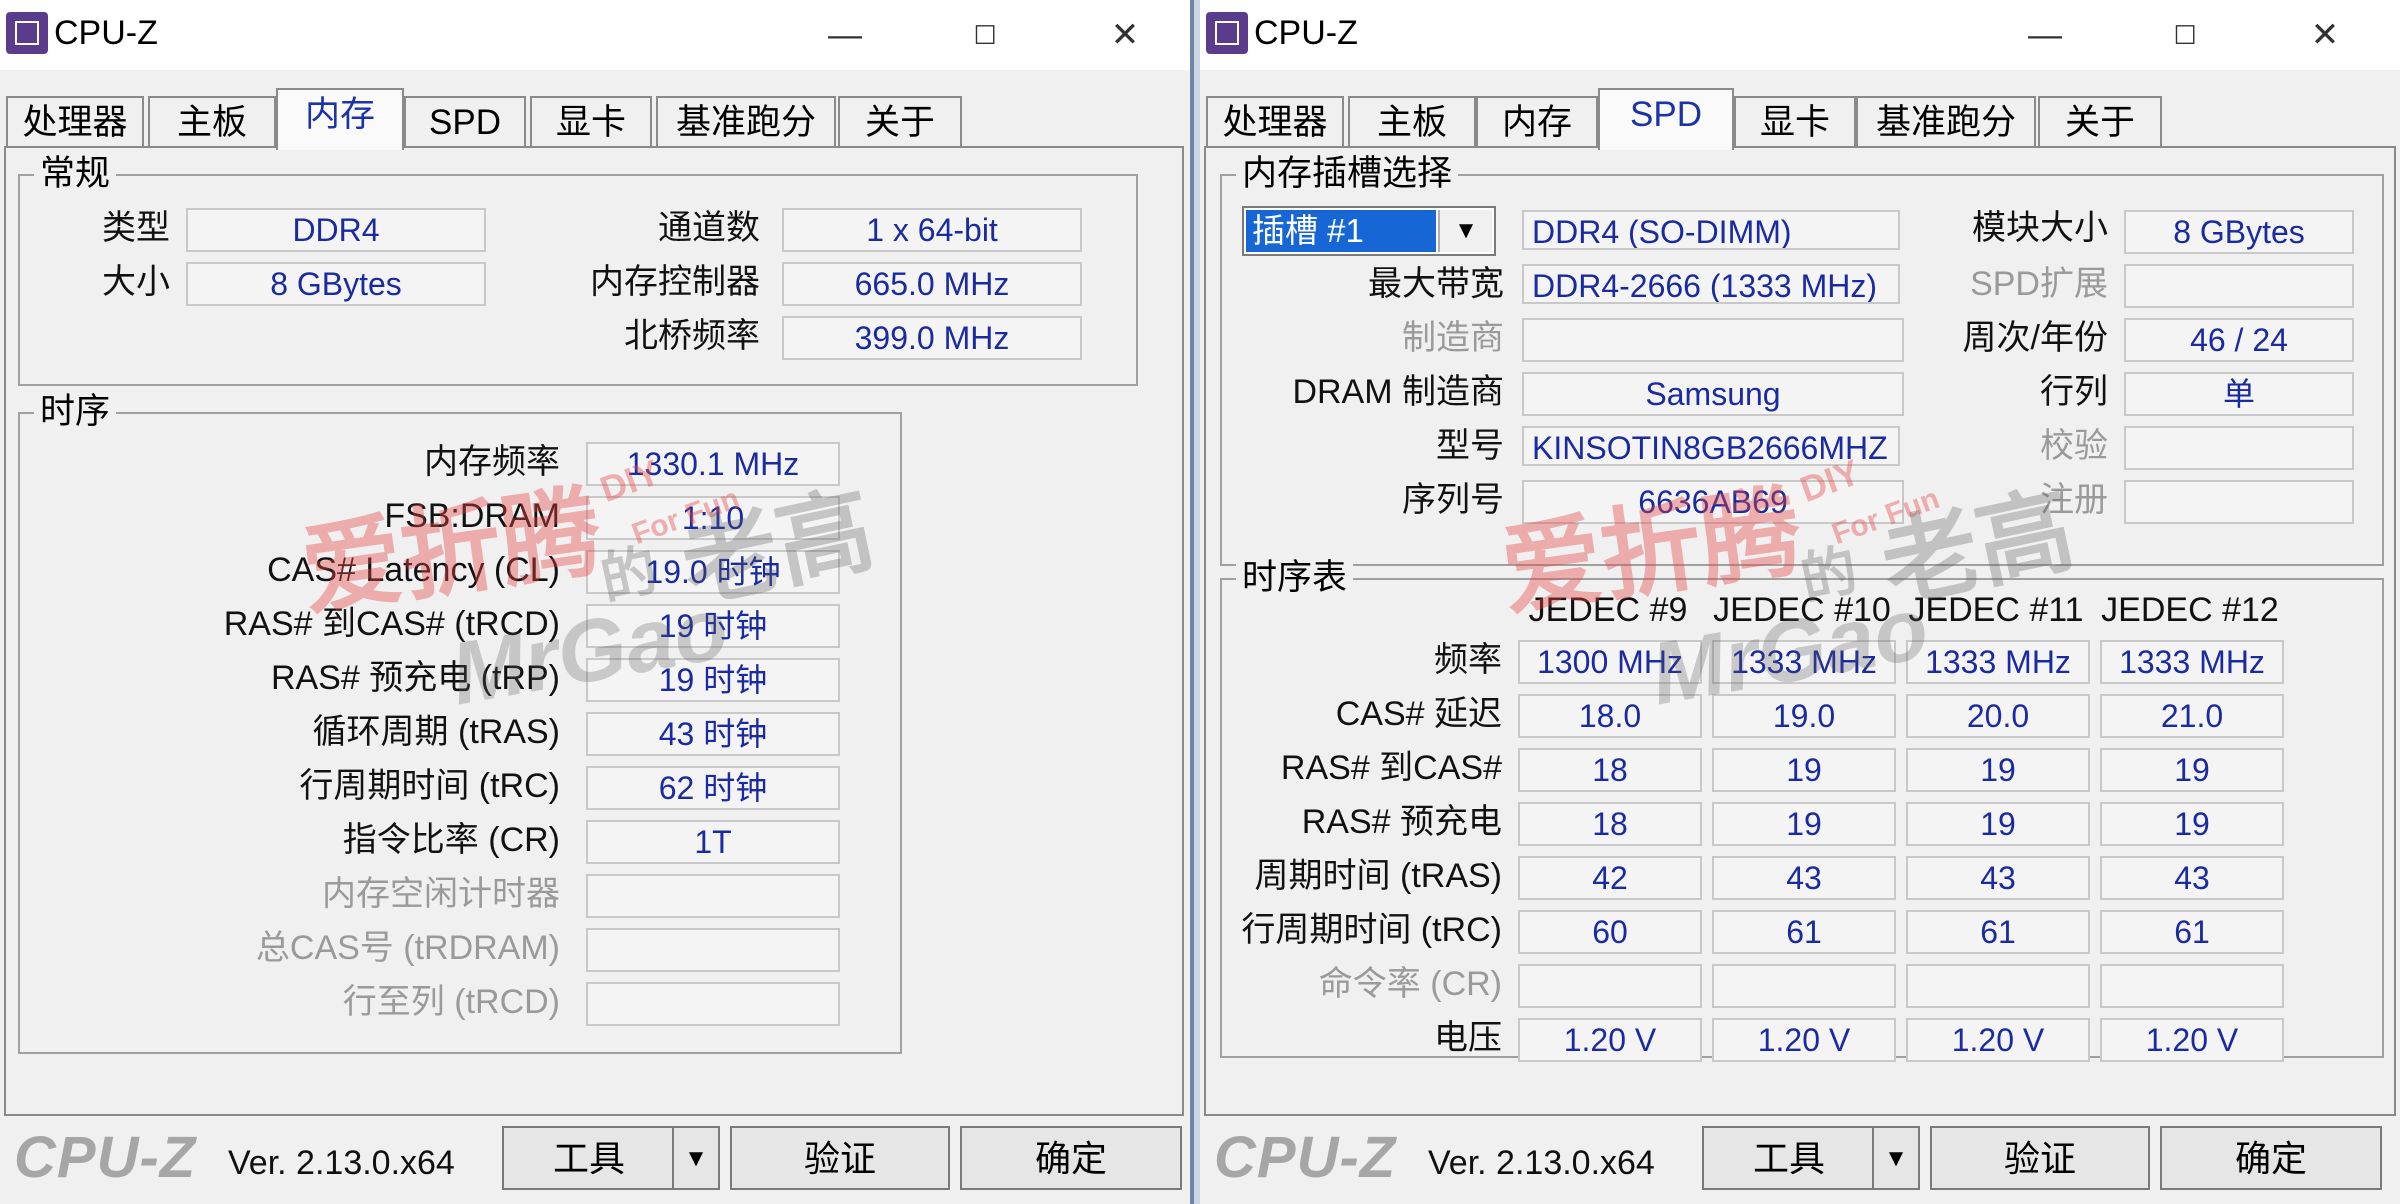 The height and width of the screenshot is (1204, 2400). Describe the element at coordinates (336, 284) in the screenshot. I see `size-value: 8 GBytes` at that location.